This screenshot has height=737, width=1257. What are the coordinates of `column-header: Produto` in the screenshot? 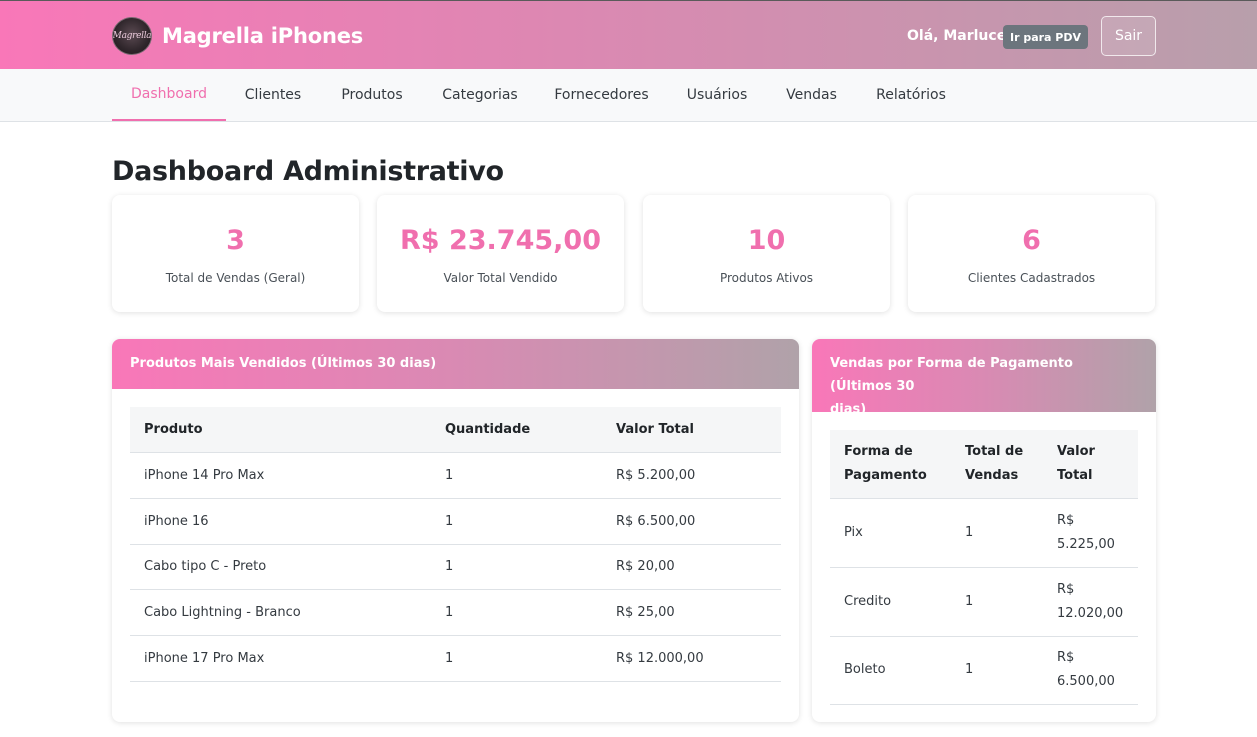 It's located at (280, 430).